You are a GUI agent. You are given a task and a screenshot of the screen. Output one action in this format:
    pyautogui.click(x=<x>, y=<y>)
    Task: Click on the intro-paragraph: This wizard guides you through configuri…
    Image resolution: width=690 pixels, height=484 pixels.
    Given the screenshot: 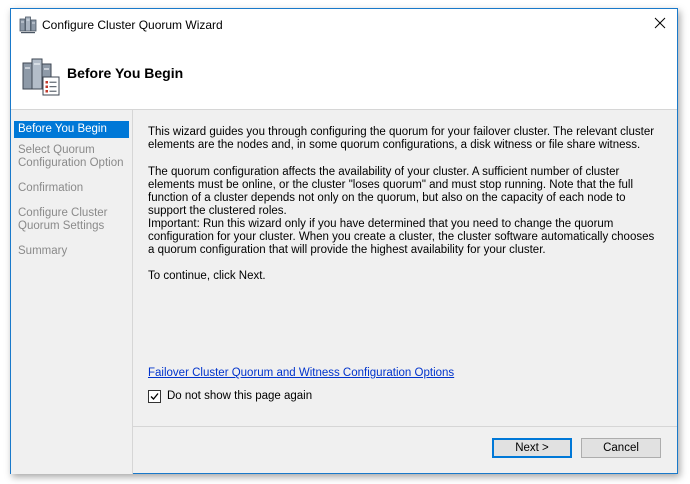 What is the action you would take?
    pyautogui.click(x=401, y=138)
    